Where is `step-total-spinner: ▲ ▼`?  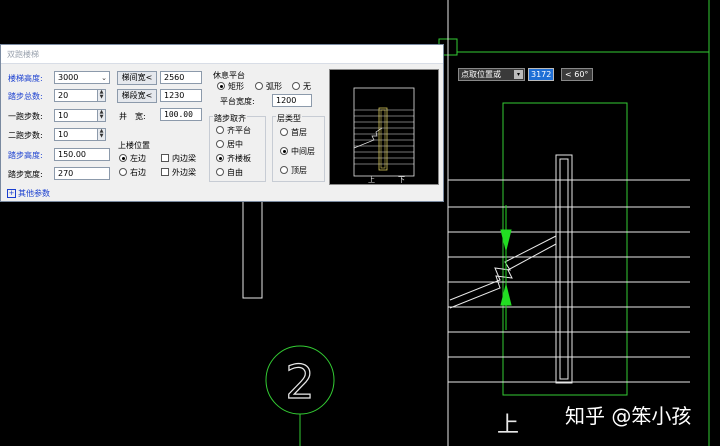 step-total-spinner: ▲ ▼ is located at coordinates (101, 95).